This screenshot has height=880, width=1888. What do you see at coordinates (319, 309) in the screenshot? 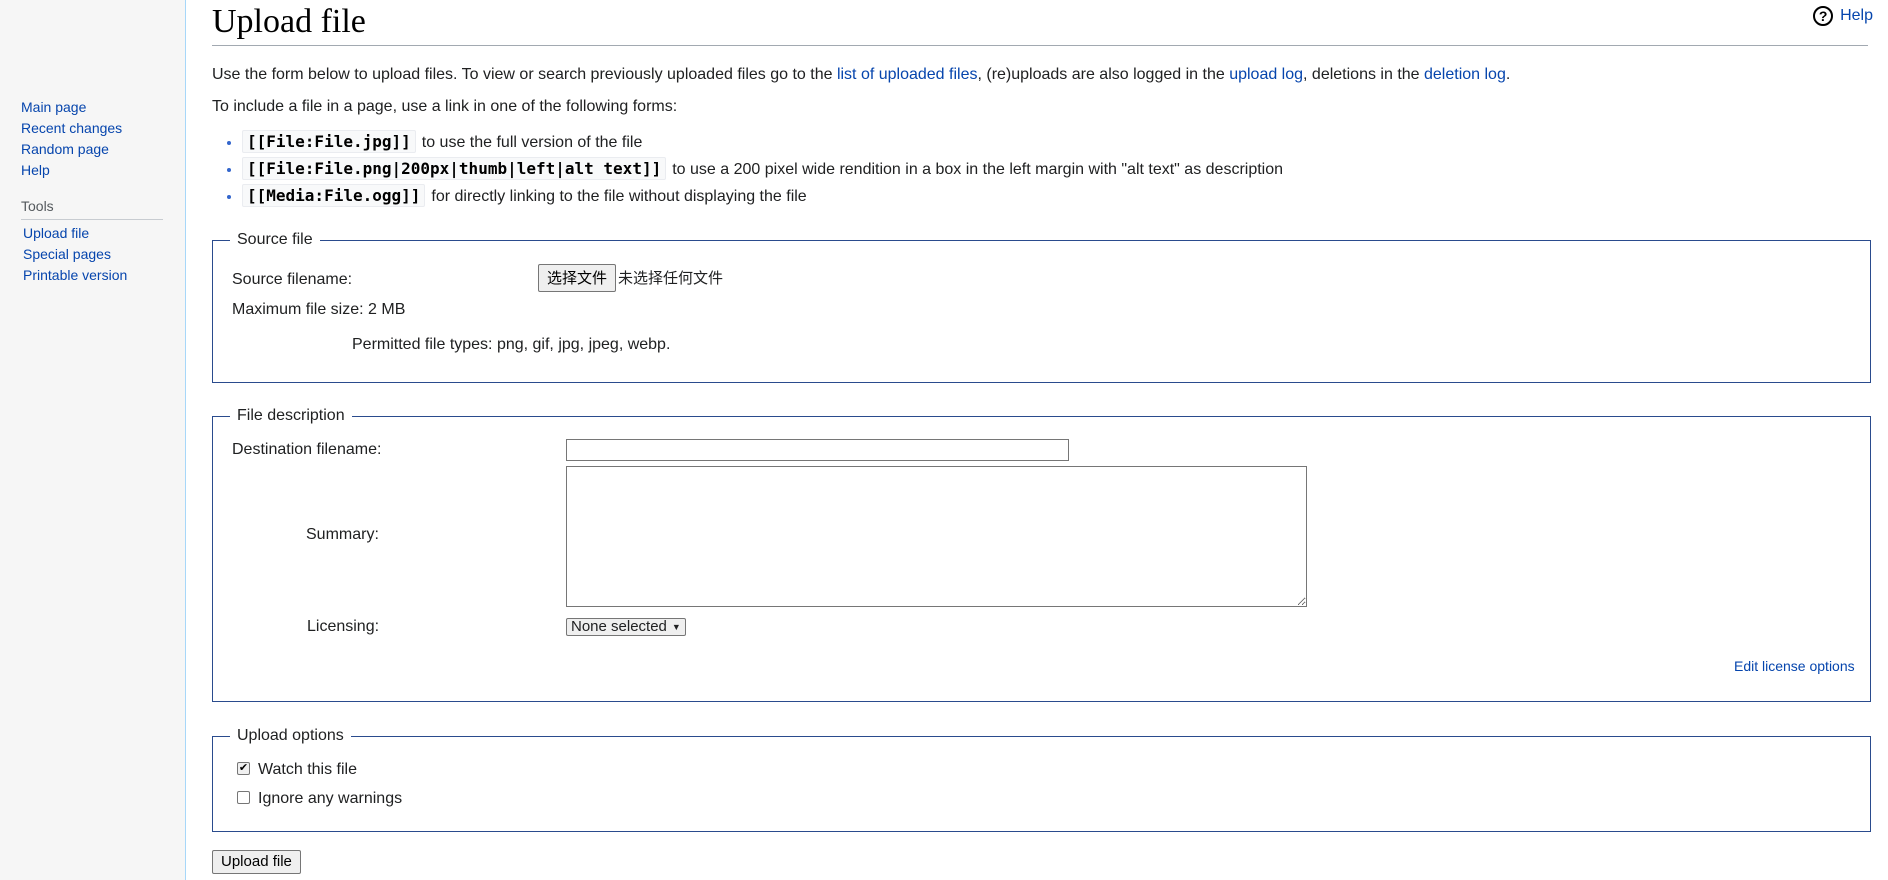
I see `max-file-size-text: Maximum file size: 2 MB` at bounding box center [319, 309].